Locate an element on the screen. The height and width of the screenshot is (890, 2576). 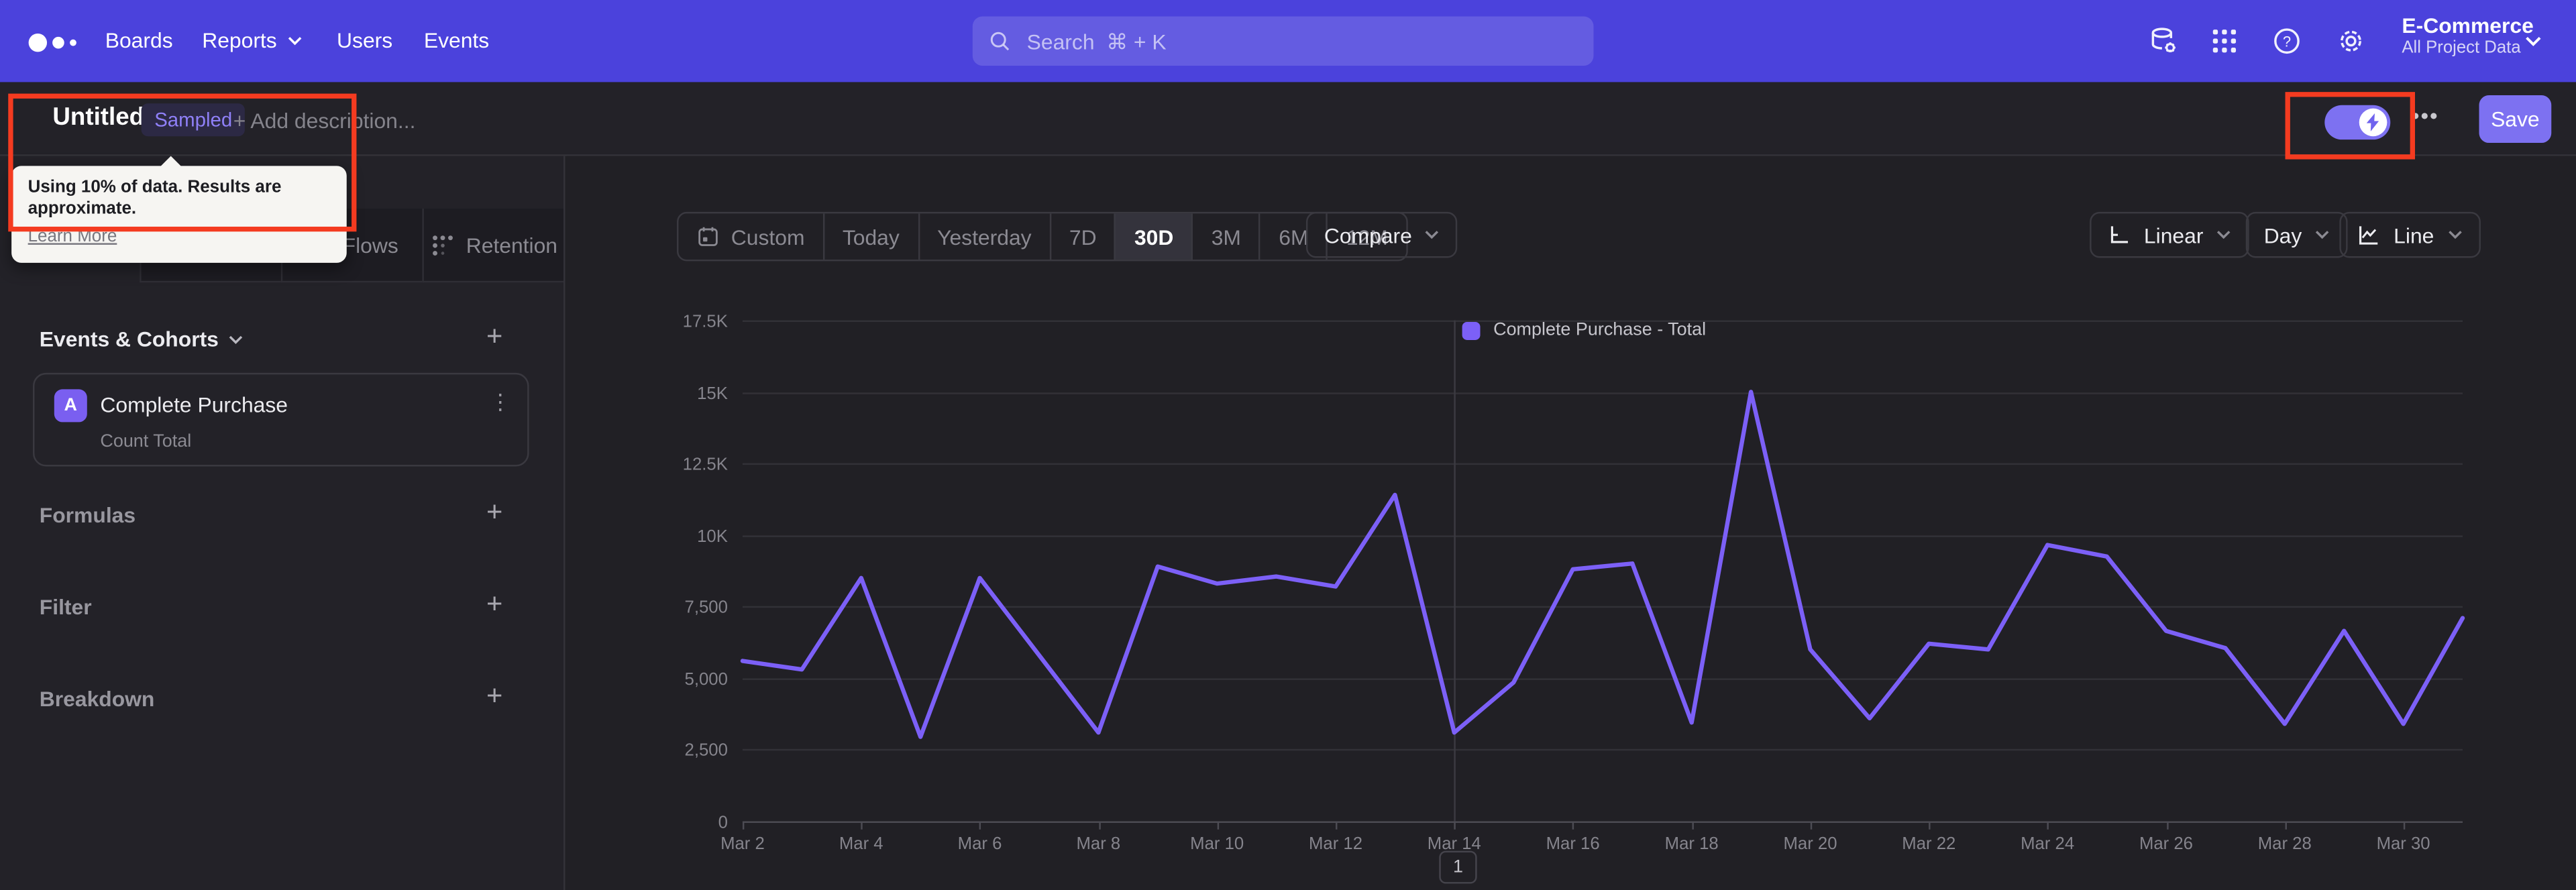
linear-axis-icon is located at coordinates (2119, 234).